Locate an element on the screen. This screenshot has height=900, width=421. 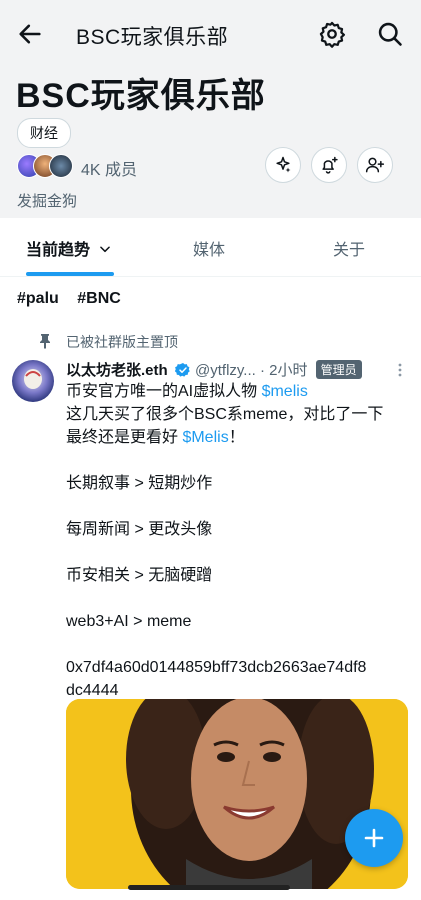
author-avatar is located at coordinates (33, 381).